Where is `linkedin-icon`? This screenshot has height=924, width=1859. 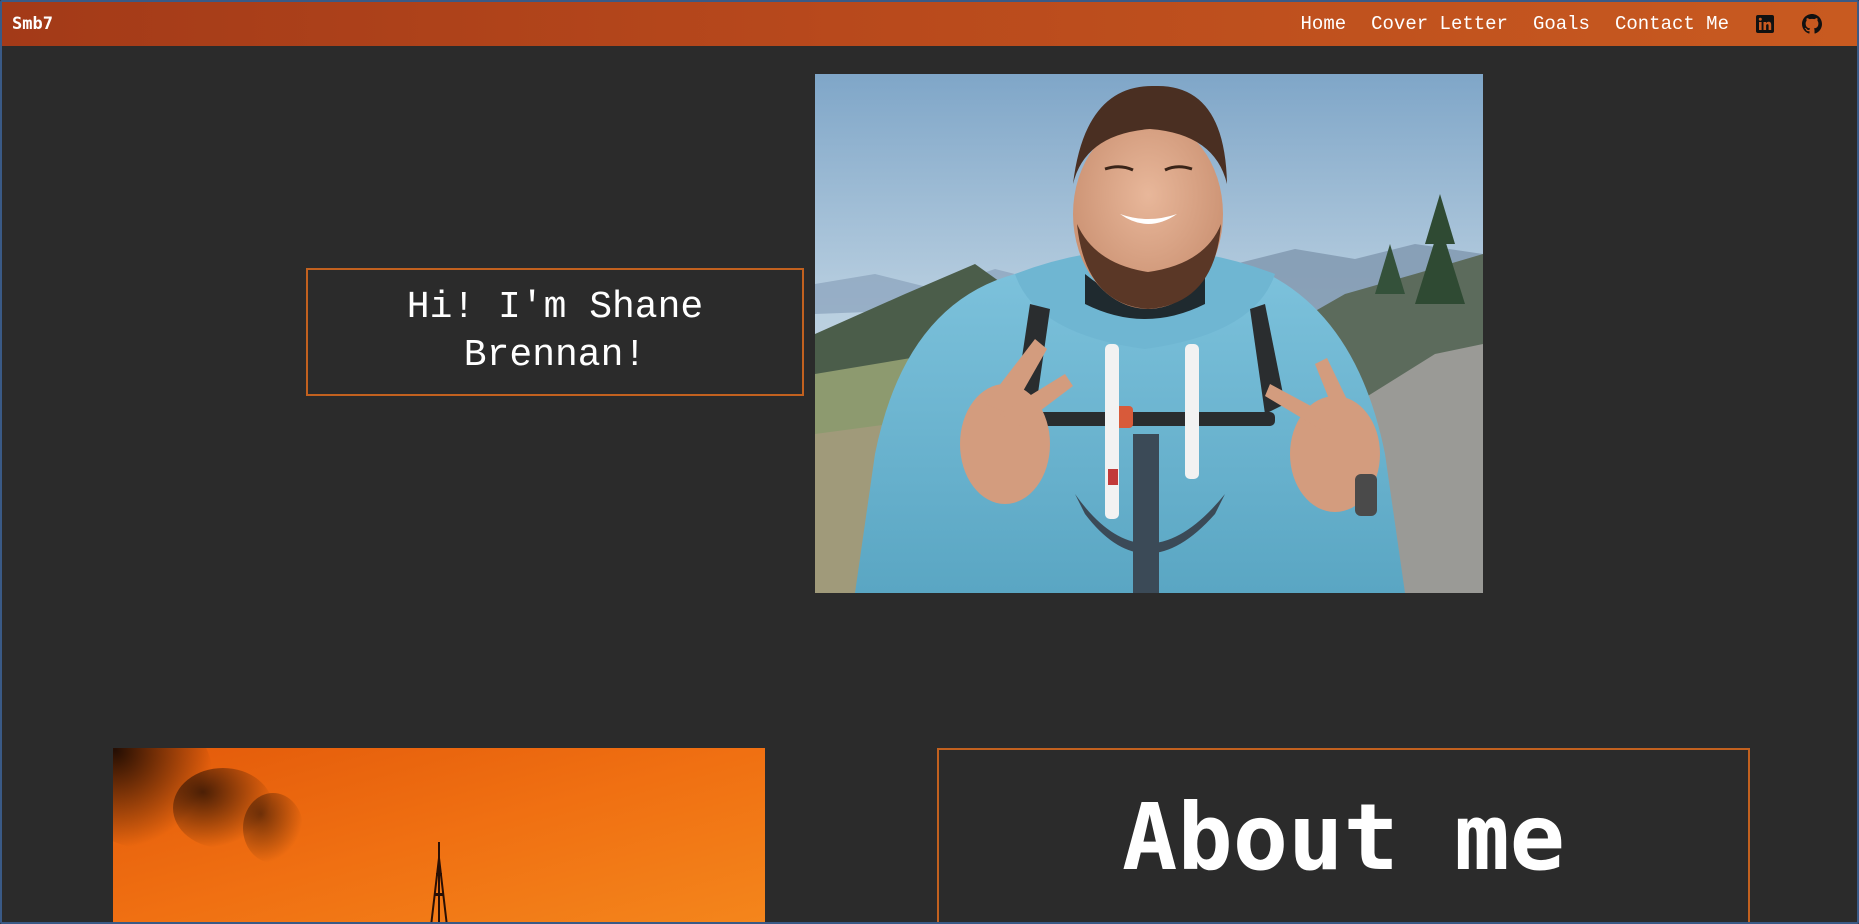 linkedin-icon is located at coordinates (1765, 24).